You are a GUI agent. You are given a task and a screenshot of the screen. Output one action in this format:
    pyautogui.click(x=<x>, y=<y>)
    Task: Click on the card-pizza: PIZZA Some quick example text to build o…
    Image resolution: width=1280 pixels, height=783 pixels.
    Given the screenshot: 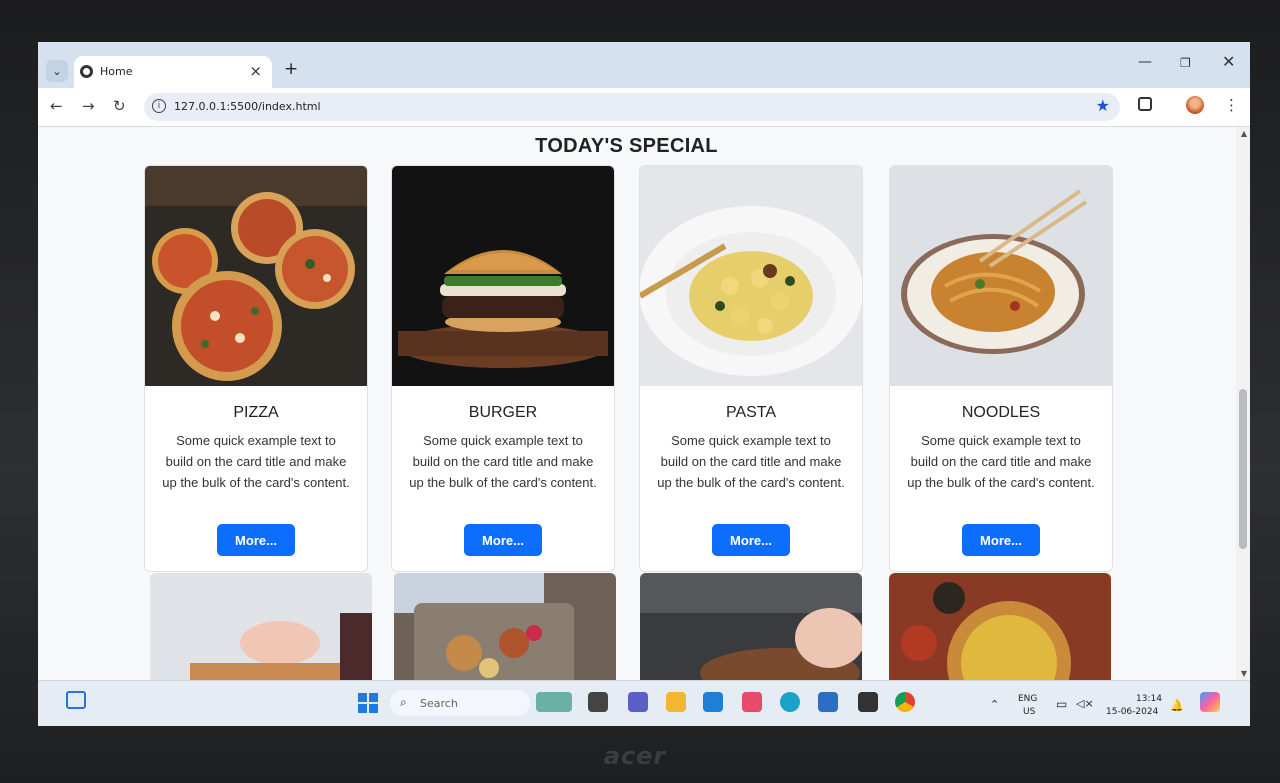 What is the action you would take?
    pyautogui.click(x=256, y=368)
    